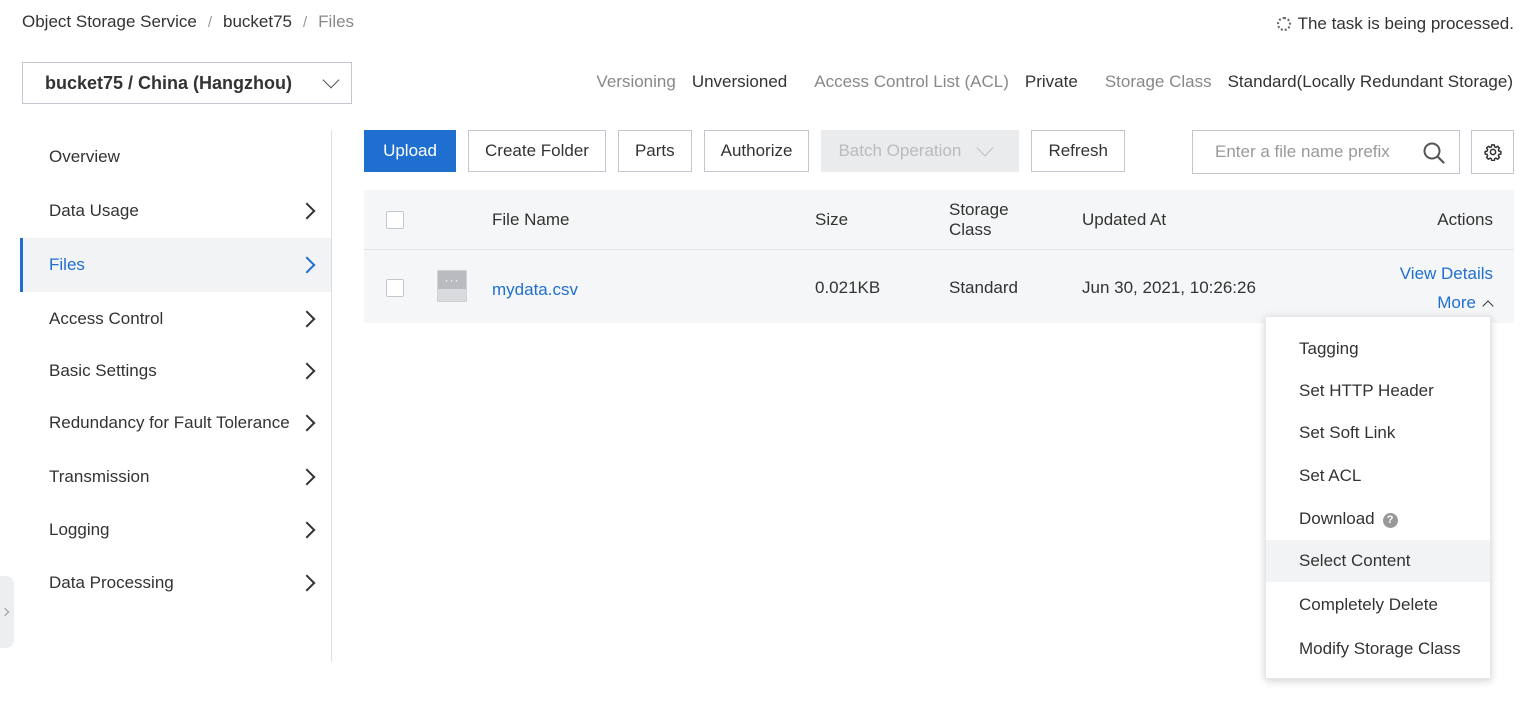 The height and width of the screenshot is (714, 1530). What do you see at coordinates (739, 81) in the screenshot?
I see `versioning-value: Unversioned` at bounding box center [739, 81].